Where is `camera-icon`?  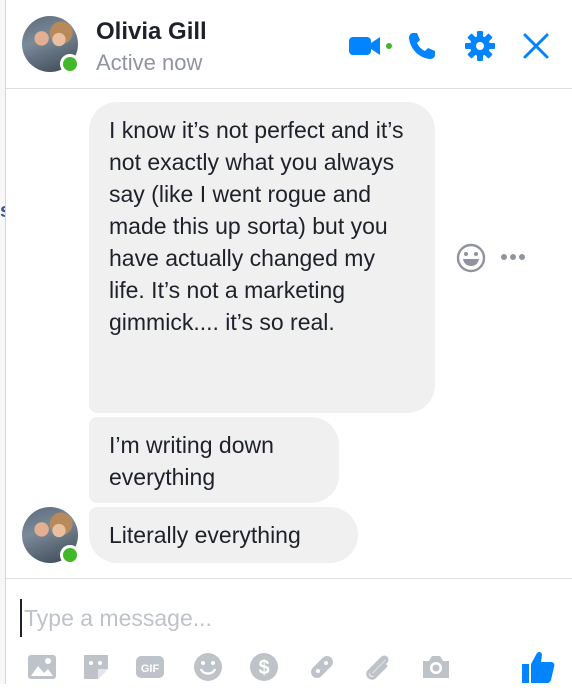 camera-icon is located at coordinates (436, 667).